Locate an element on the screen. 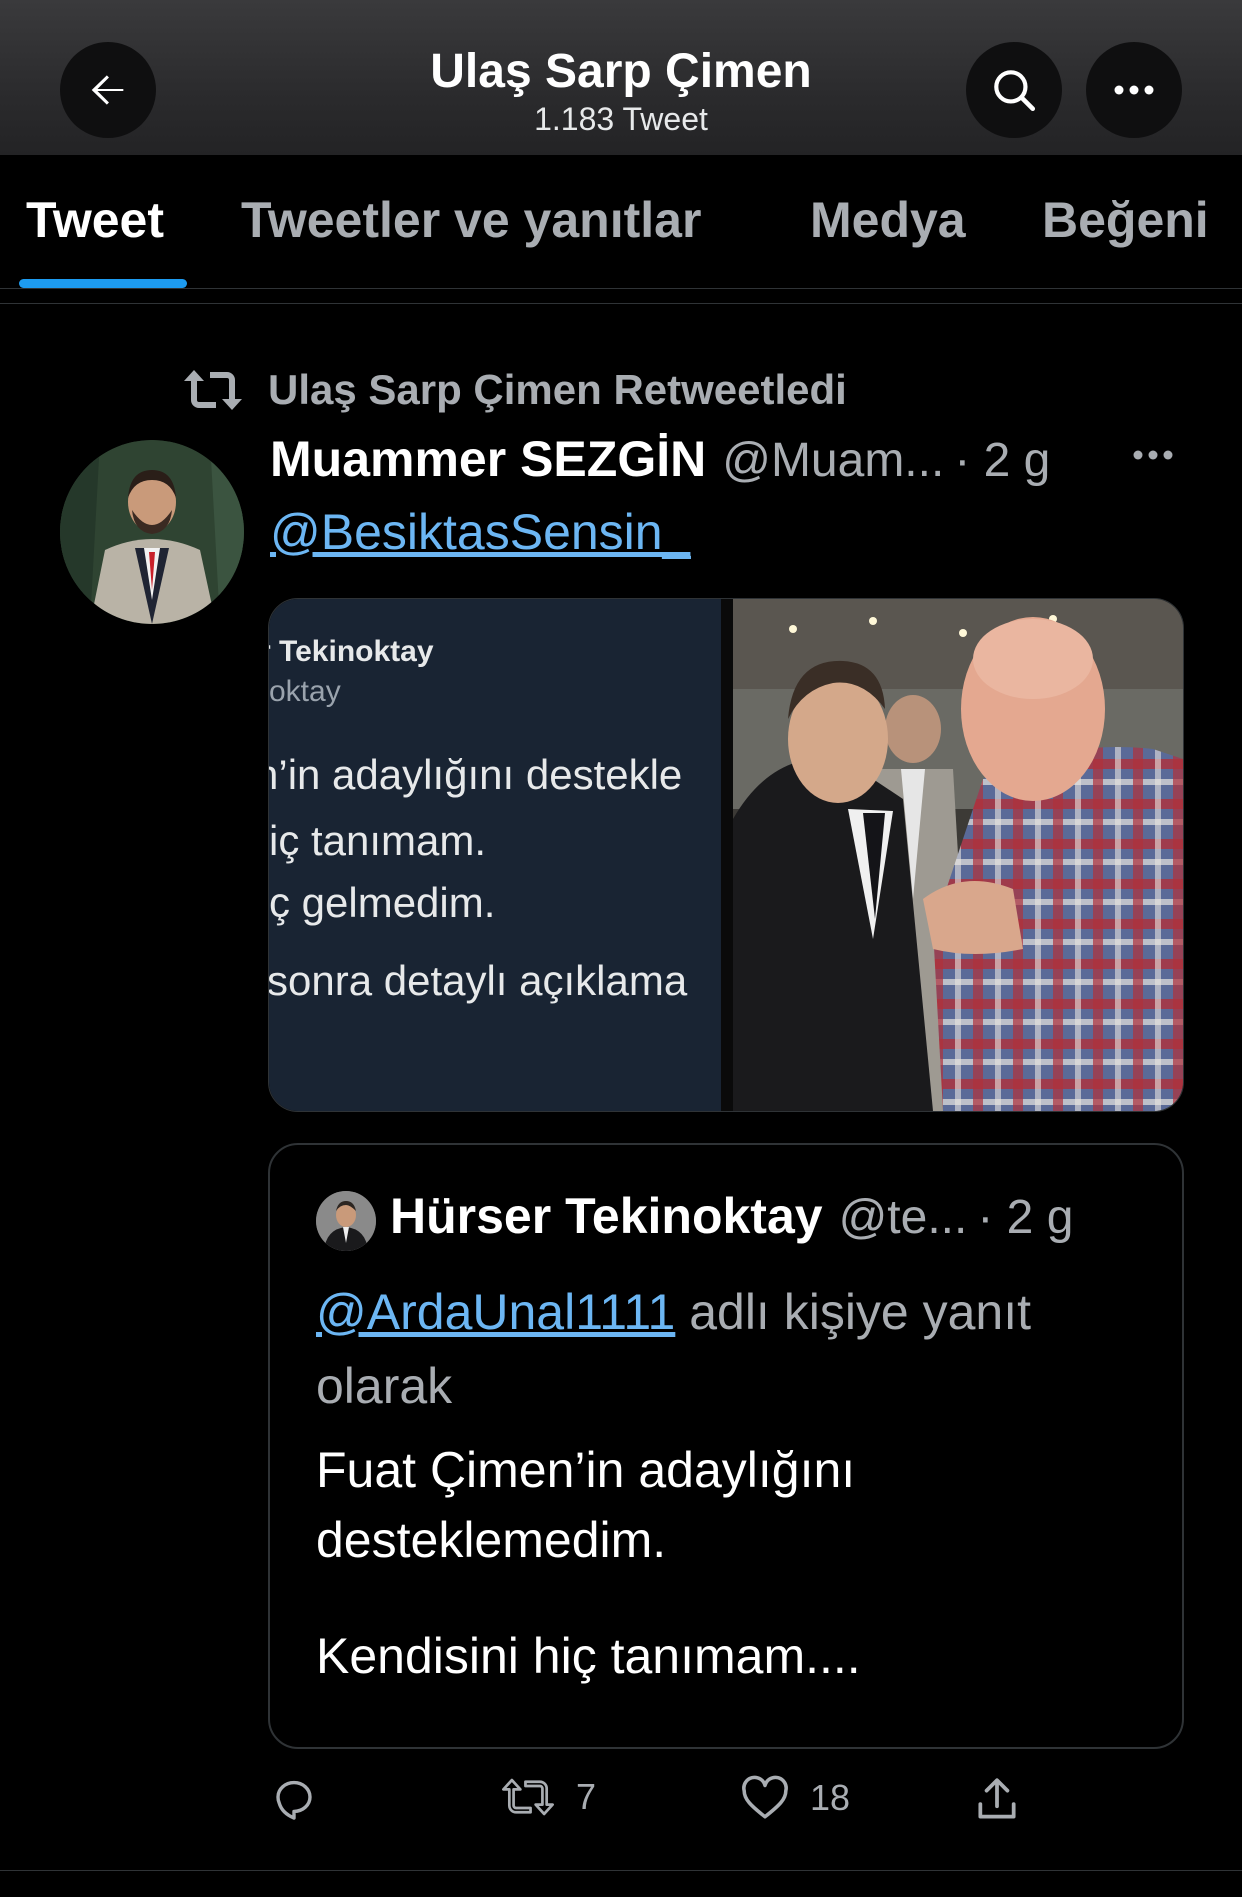  share-icon is located at coordinates (997, 1798).